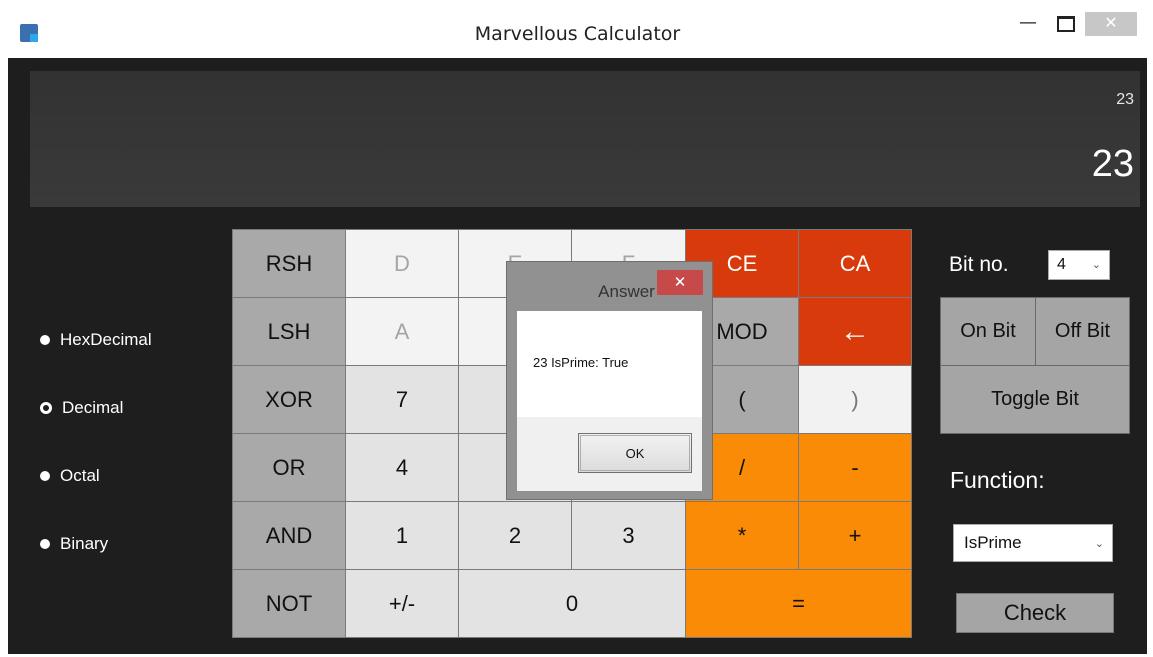 The width and height of the screenshot is (1153, 657). I want to click on backspace-key: ←, so click(855, 331).